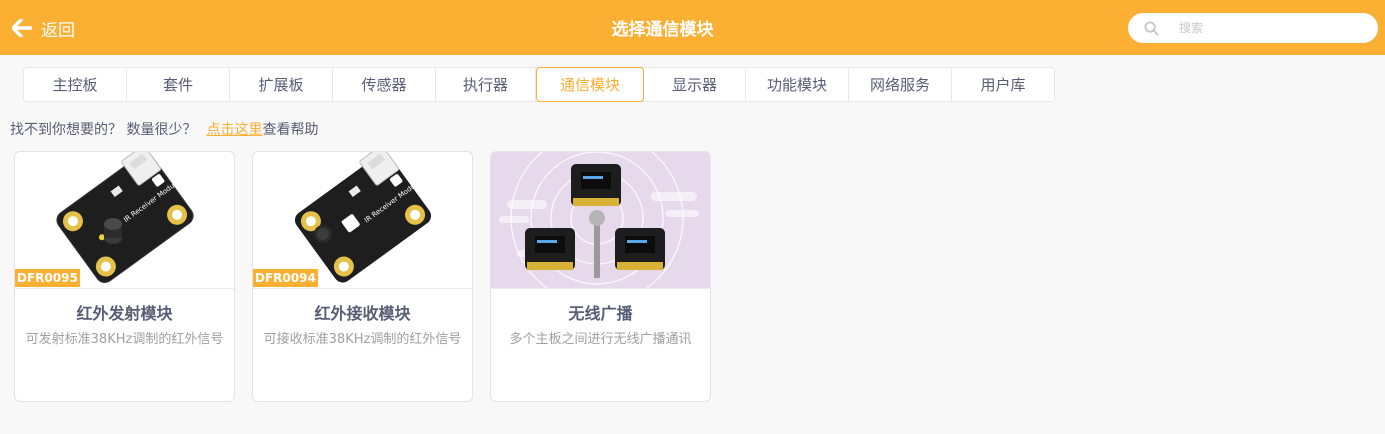 Image resolution: width=1385 pixels, height=434 pixels. What do you see at coordinates (290, 130) in the screenshot?
I see `help-suffix: 查看帮助` at bounding box center [290, 130].